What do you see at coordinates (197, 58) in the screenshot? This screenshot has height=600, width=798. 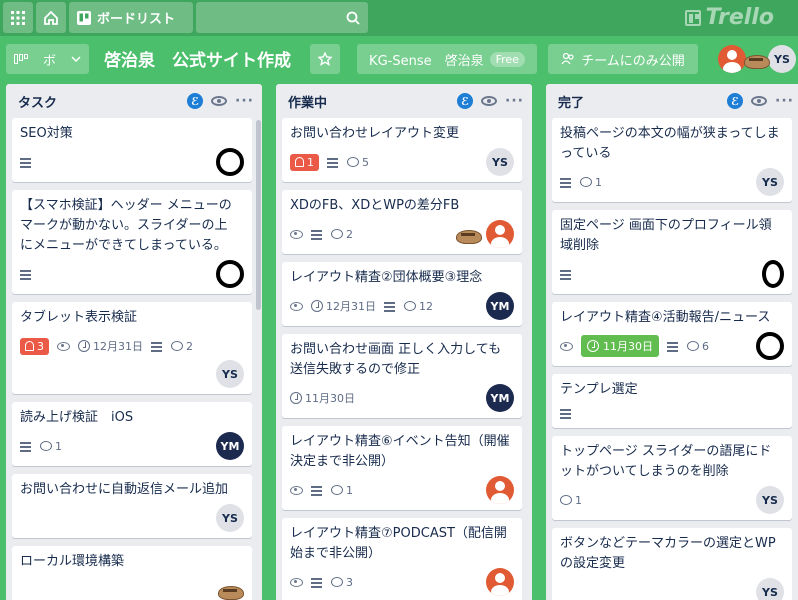 I see `board-title: 啓治泉 公式サイト作成` at bounding box center [197, 58].